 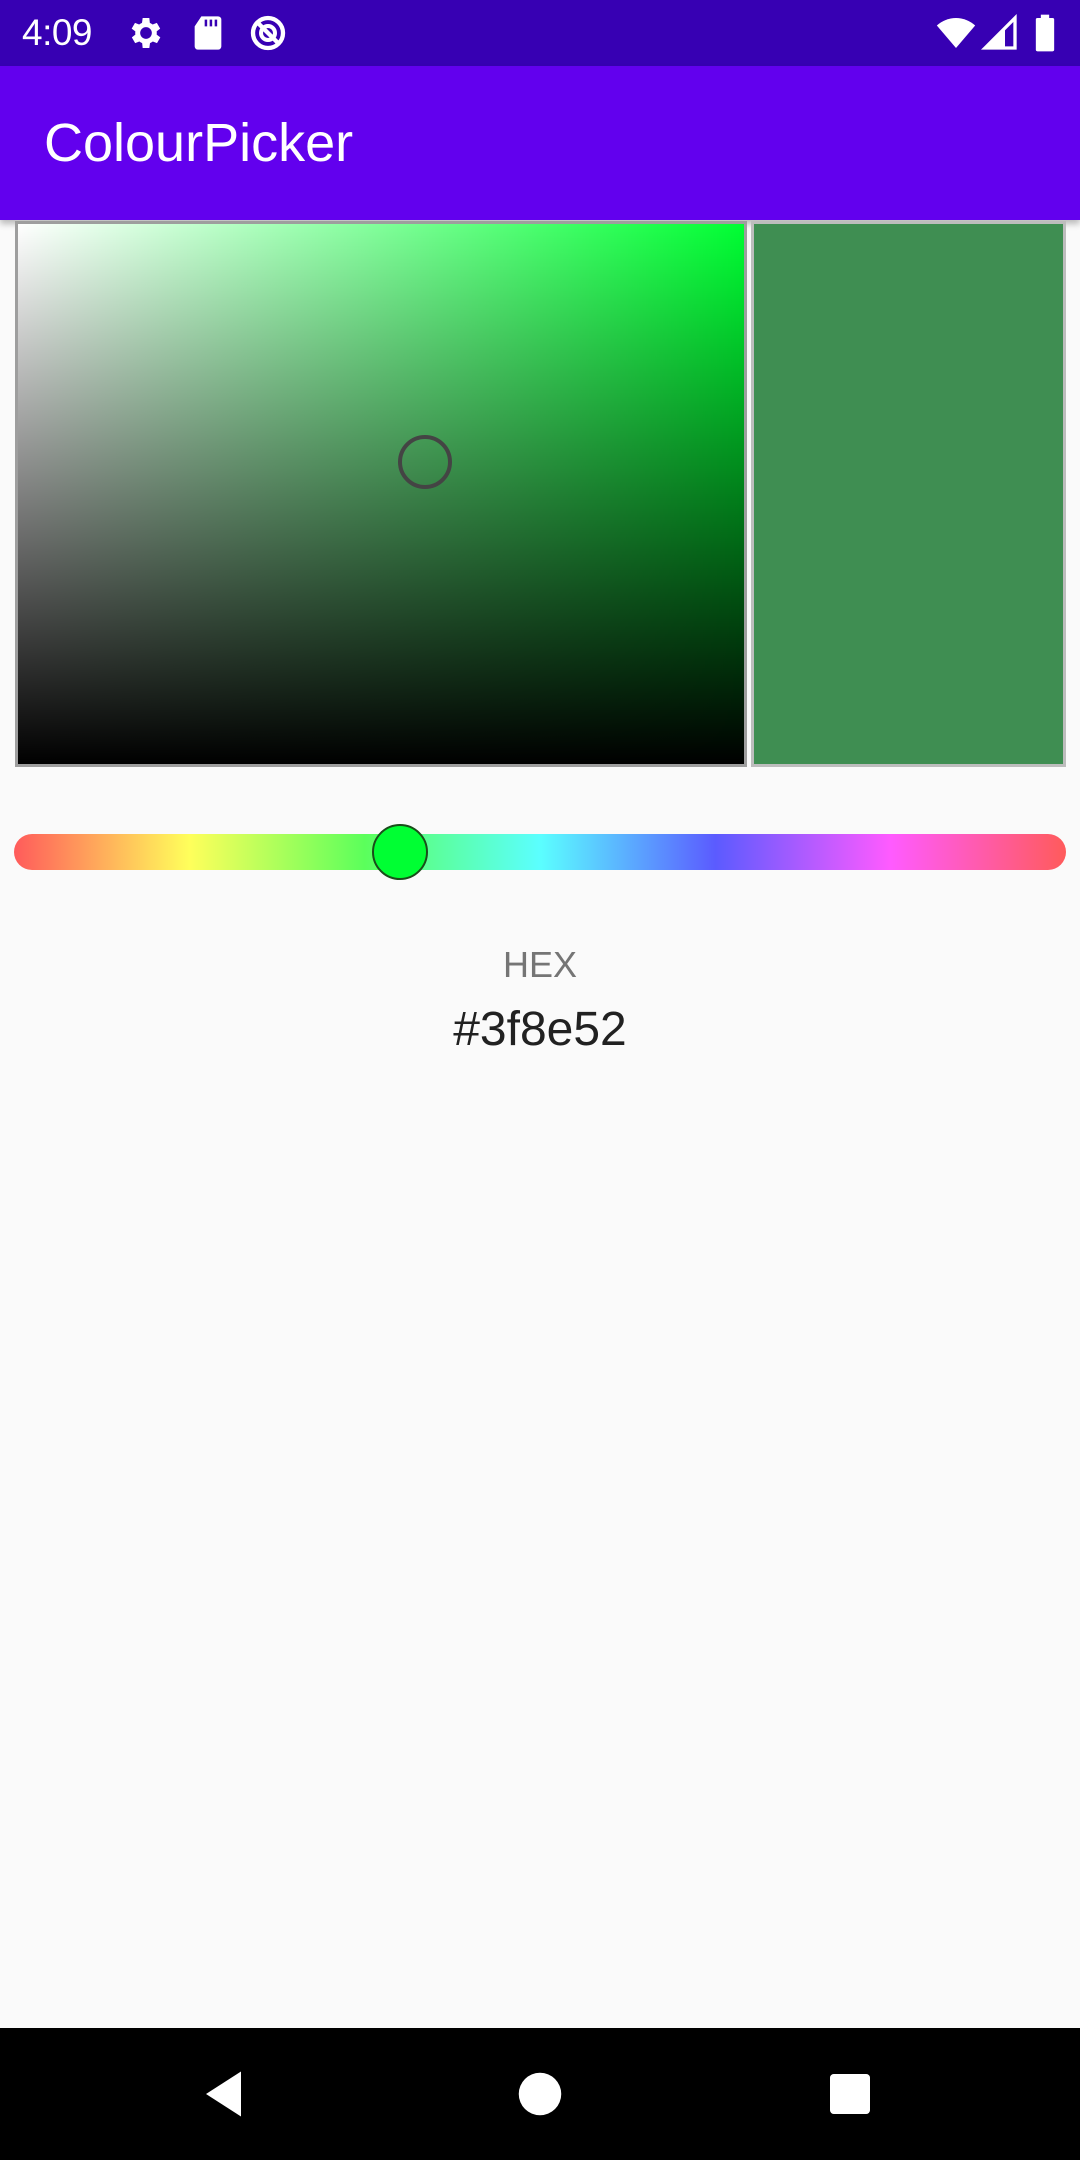 What do you see at coordinates (424, 461) in the screenshot?
I see `saturation-value-cursor` at bounding box center [424, 461].